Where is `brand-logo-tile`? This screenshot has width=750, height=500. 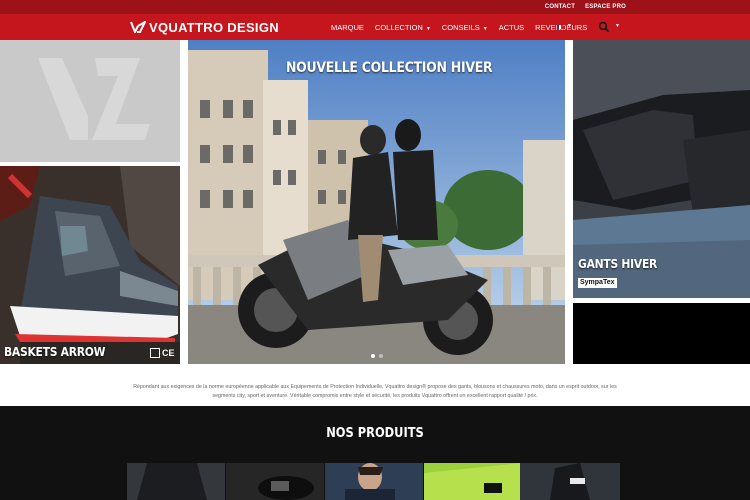
brand-logo-tile is located at coordinates (90, 101).